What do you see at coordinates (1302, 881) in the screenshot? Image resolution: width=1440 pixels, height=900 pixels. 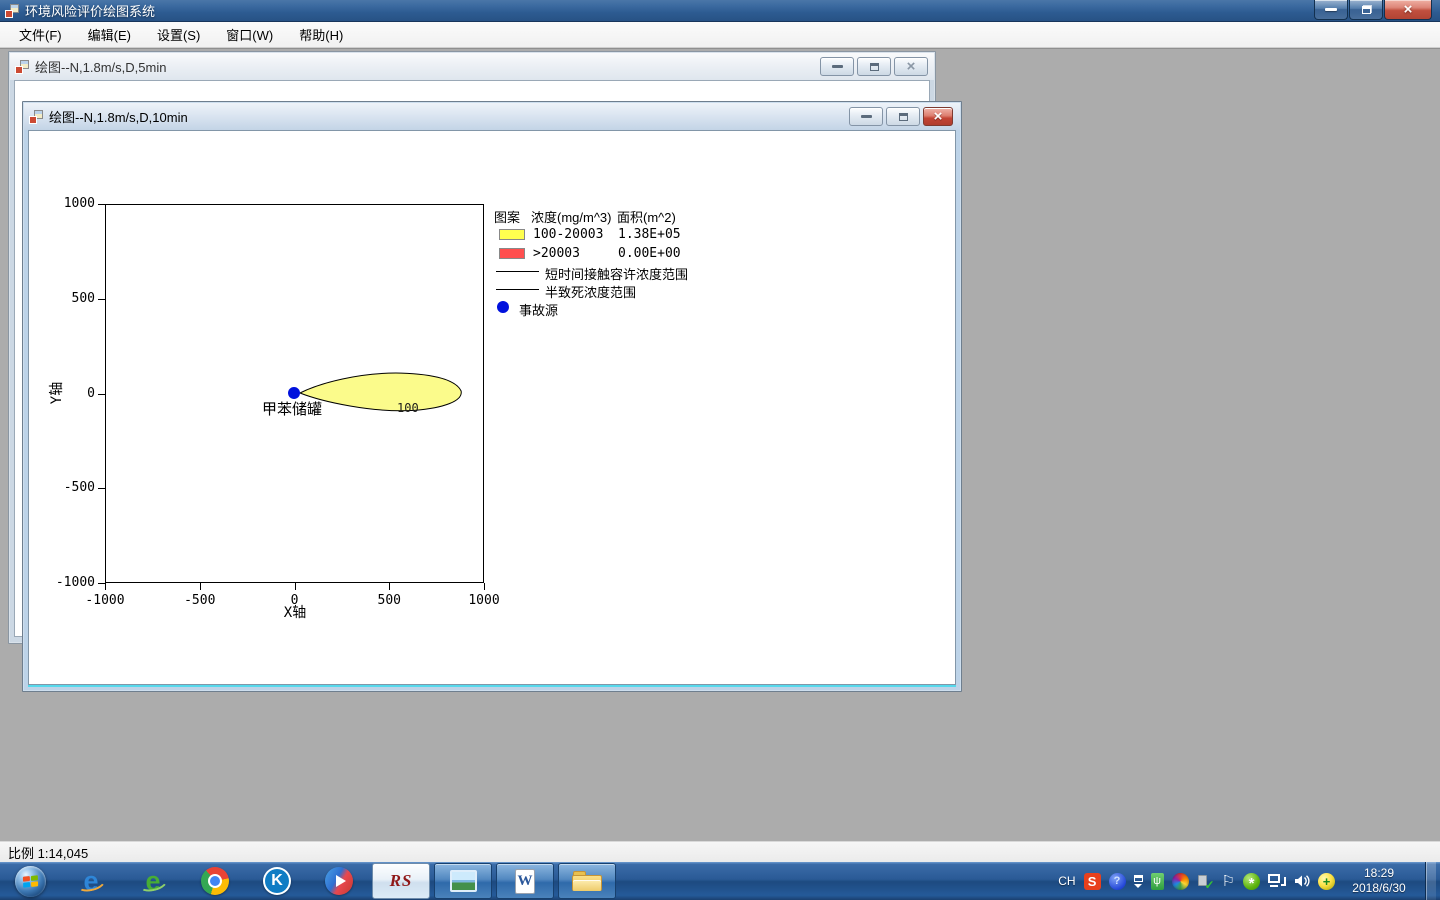 I see `volume-icon` at bounding box center [1302, 881].